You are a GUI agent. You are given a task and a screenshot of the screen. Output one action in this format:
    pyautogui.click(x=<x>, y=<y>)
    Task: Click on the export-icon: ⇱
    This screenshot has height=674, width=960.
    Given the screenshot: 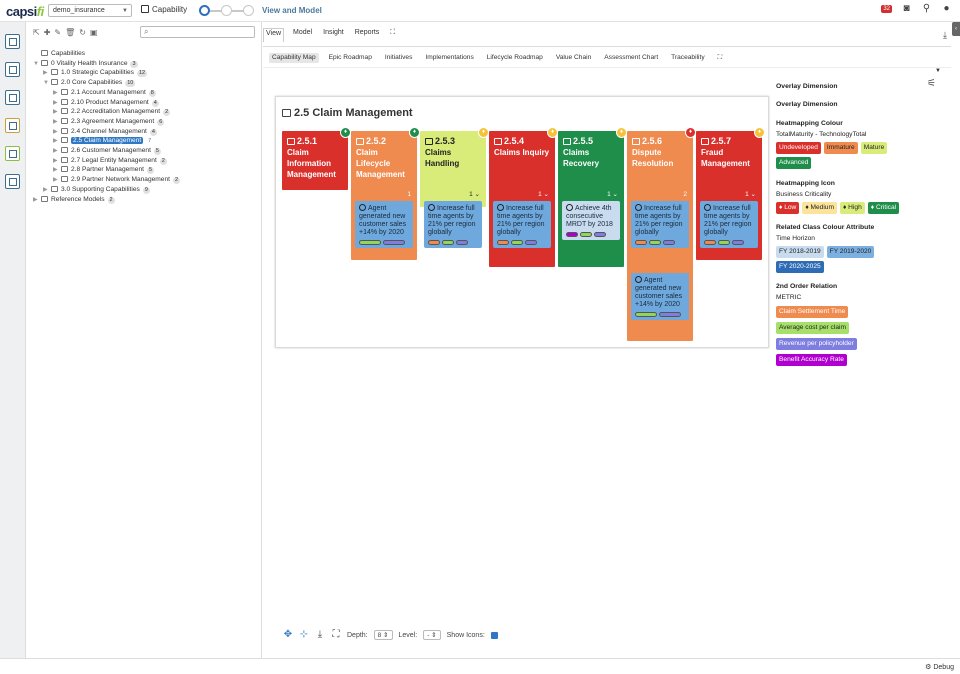 What is the action you would take?
    pyautogui.click(x=36, y=32)
    